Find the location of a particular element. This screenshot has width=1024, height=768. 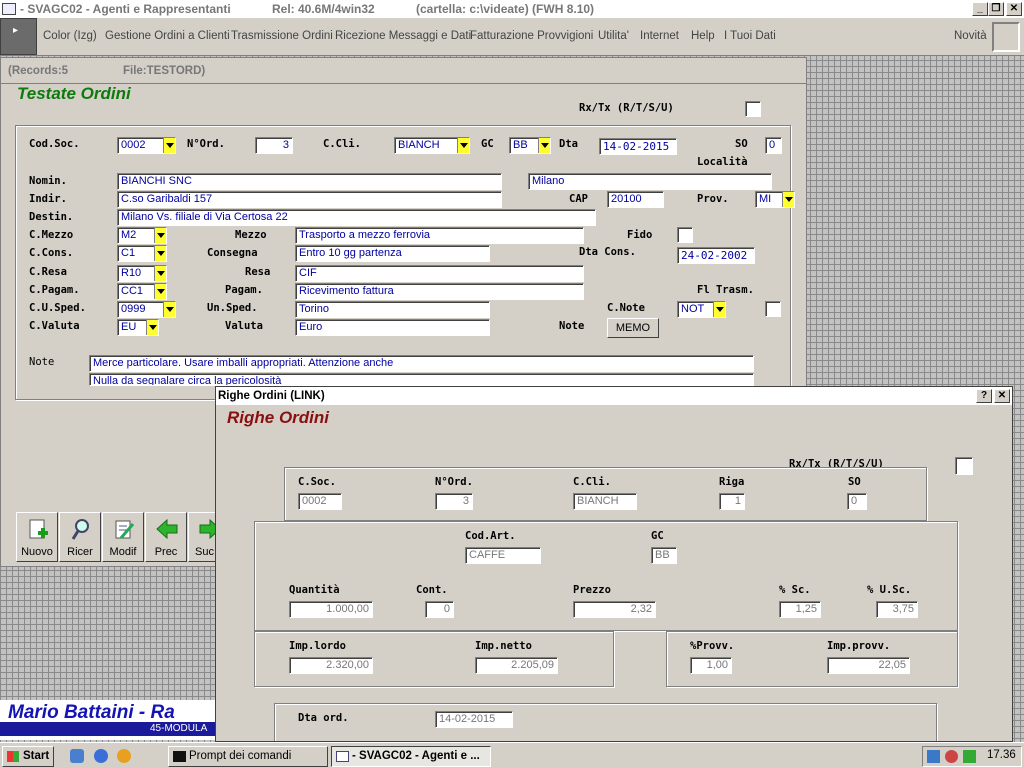

cpagam-combo: CC1 is located at coordinates (142, 291).